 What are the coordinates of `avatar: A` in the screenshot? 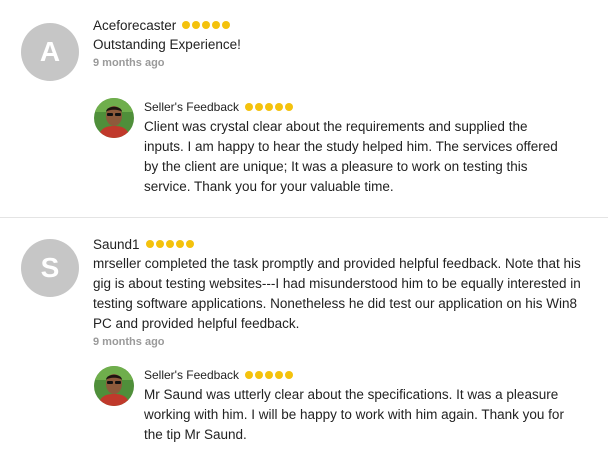 It's located at (50, 52).